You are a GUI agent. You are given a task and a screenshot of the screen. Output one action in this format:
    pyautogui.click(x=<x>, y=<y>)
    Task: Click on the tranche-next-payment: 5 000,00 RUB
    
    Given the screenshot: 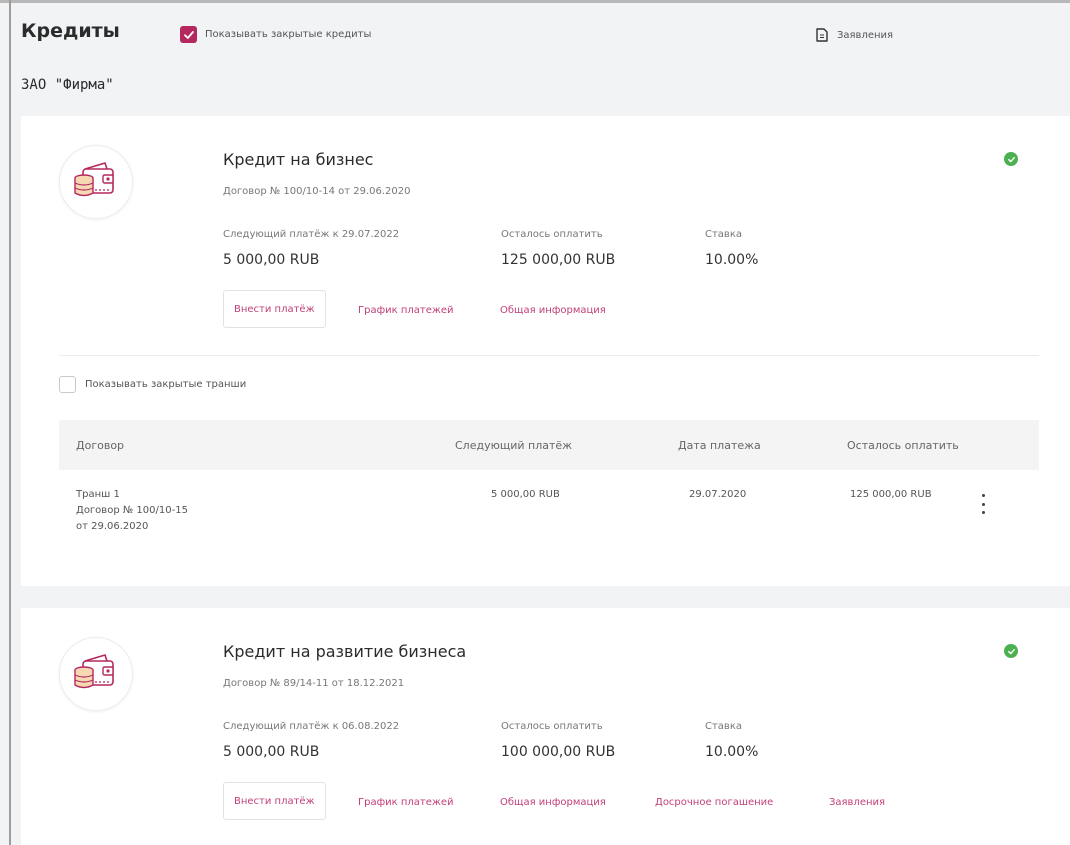 What is the action you would take?
    pyautogui.click(x=525, y=494)
    